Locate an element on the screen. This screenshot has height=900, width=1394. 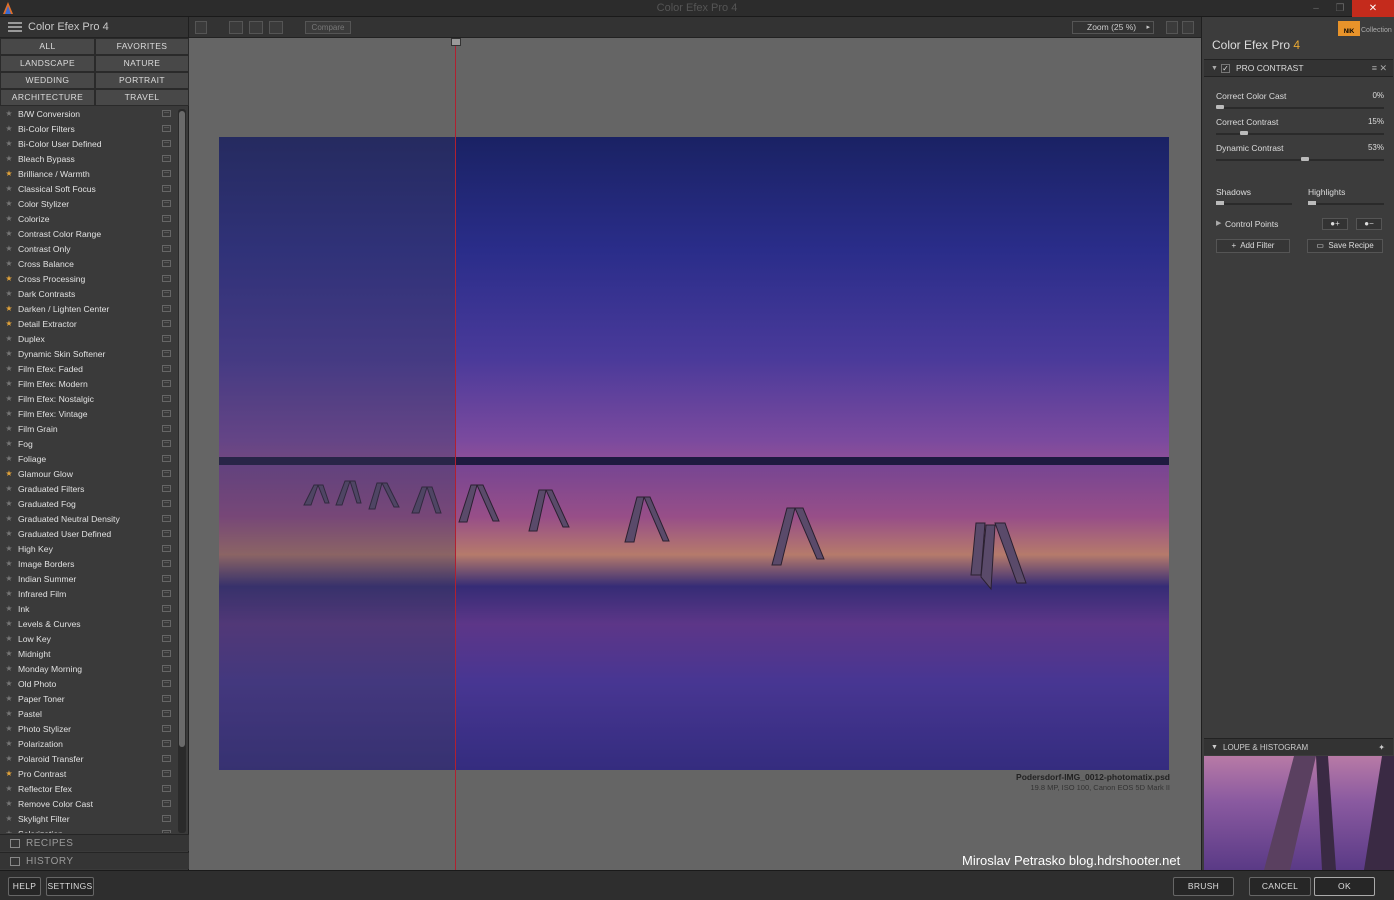
side-by-side-view-icon is located at coordinates (276, 27).